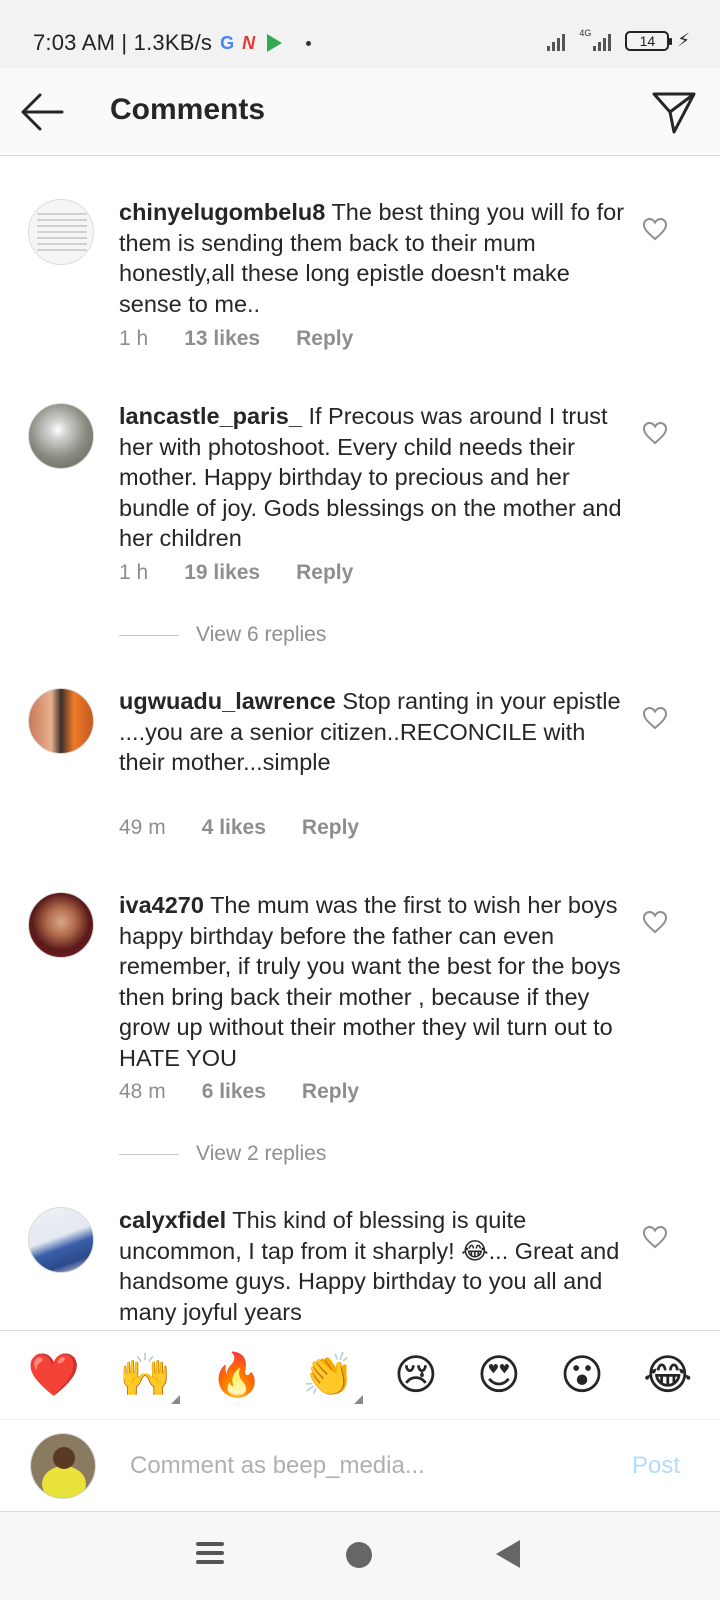 This screenshot has height=1600, width=720. I want to click on comment-meta: 1 h 13 likes Reply, so click(236, 339).